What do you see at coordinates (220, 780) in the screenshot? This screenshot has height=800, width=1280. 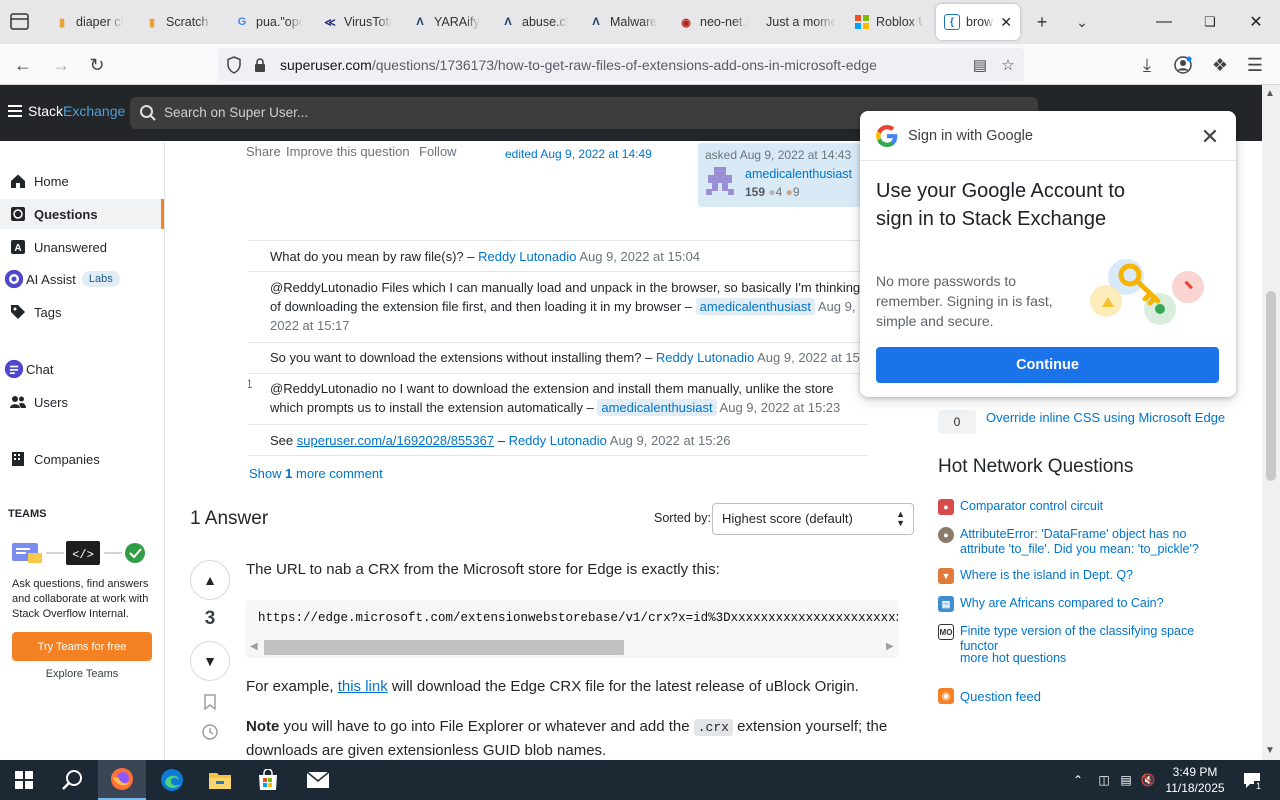 I see `file-explorer-icon` at bounding box center [220, 780].